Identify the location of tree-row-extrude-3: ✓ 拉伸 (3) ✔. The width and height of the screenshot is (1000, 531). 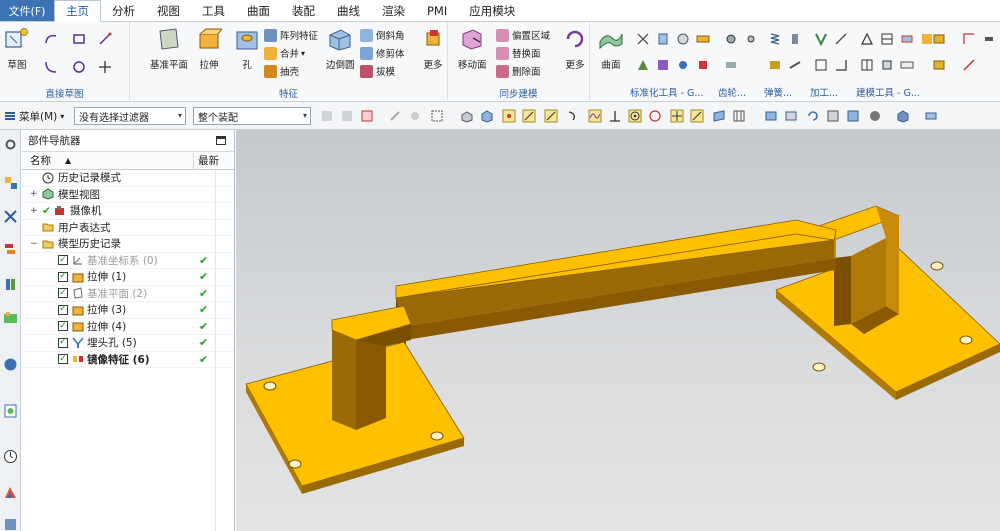
(128, 310).